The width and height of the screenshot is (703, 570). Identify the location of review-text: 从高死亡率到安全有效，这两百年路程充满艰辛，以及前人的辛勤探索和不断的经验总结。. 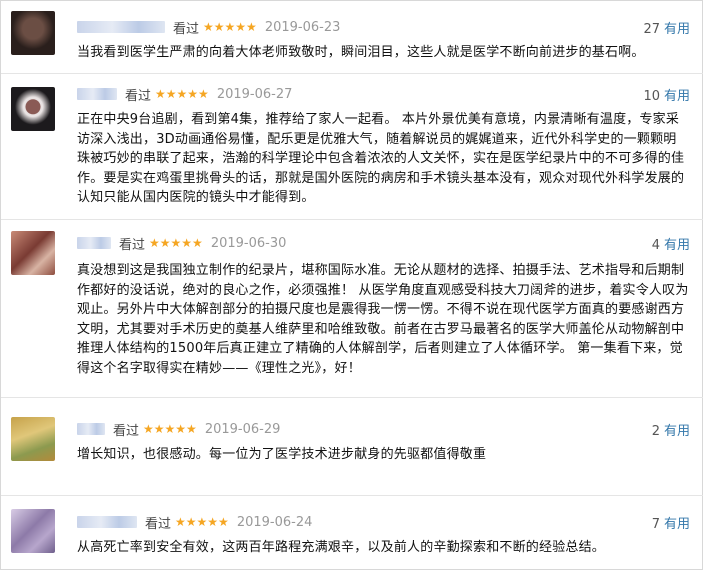
(341, 547).